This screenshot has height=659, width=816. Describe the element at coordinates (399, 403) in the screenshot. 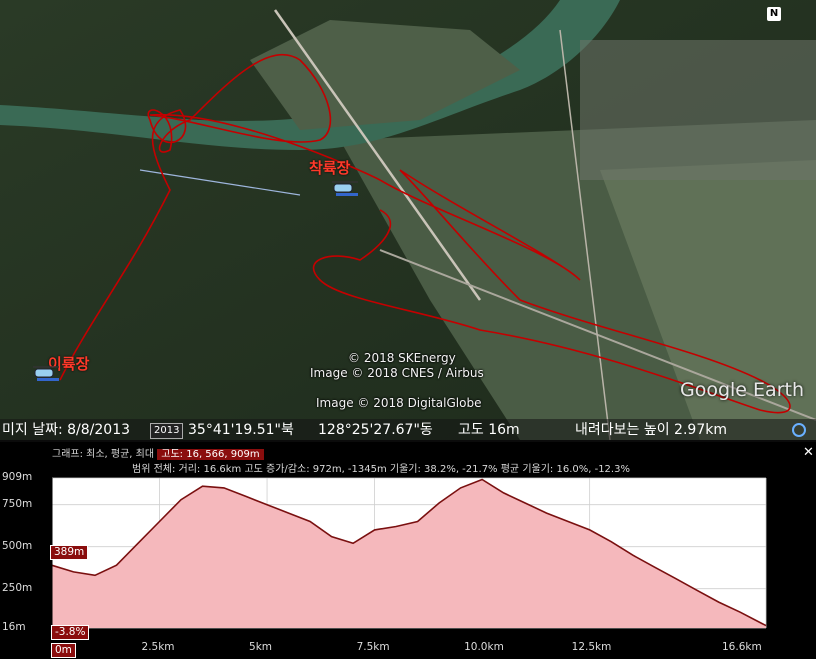

I see `copyright-line: Image © 2018 DigitalGlobe` at that location.